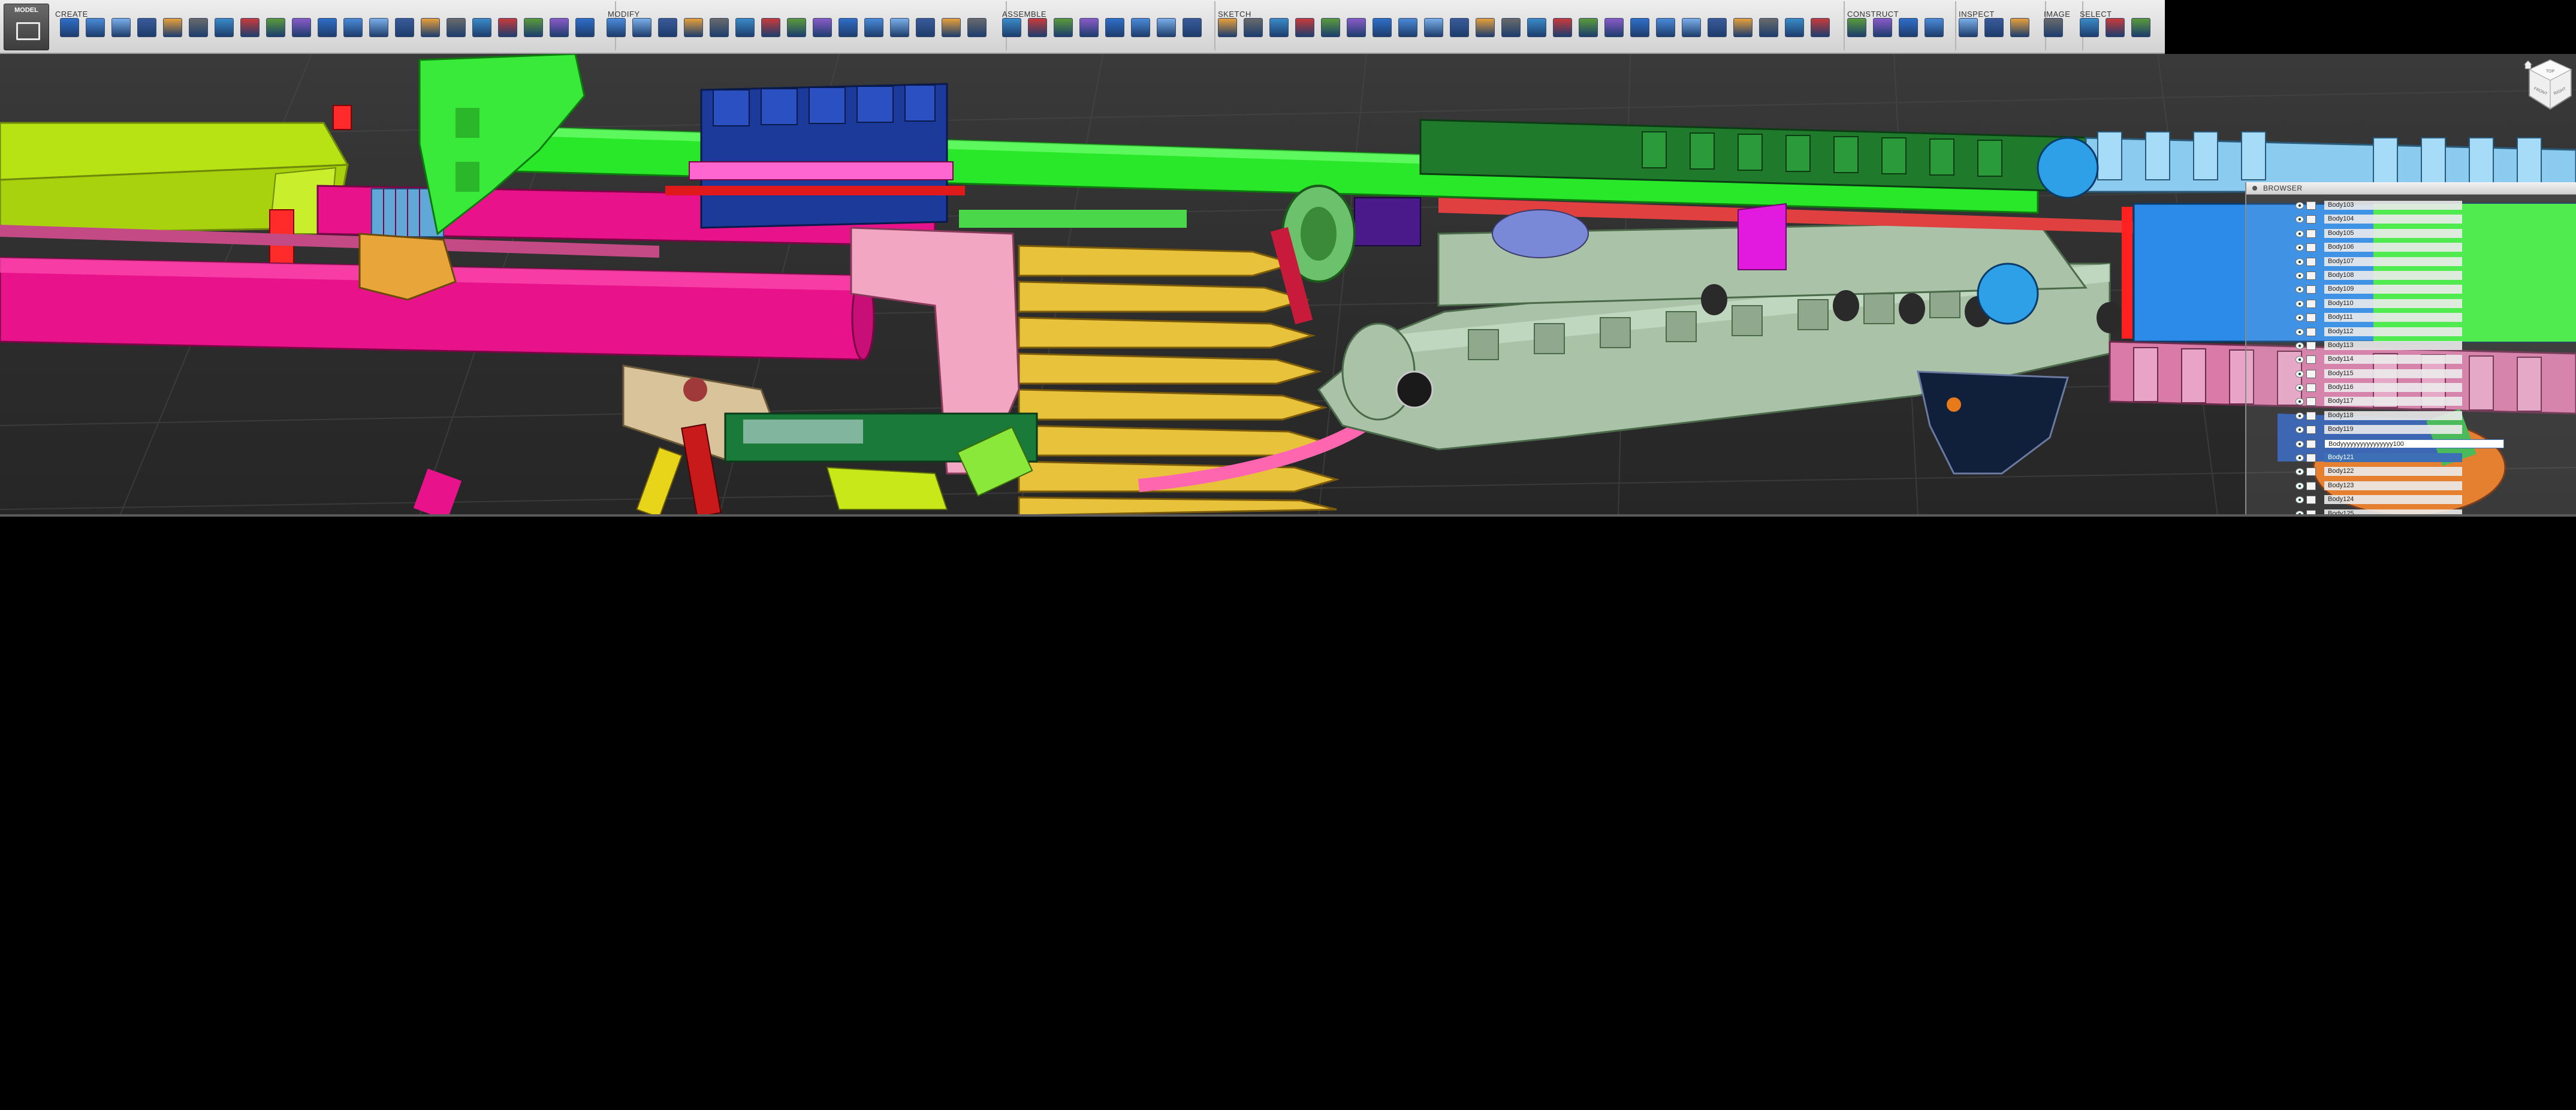 This screenshot has width=2576, height=1110. Describe the element at coordinates (2393, 275) in the screenshot. I see `body-name: Body108` at that location.